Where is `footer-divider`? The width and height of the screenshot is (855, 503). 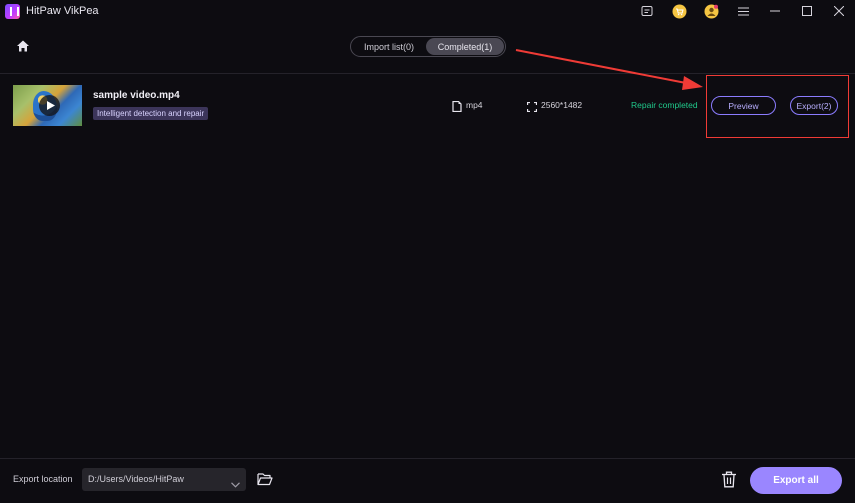 footer-divider is located at coordinates (427, 458).